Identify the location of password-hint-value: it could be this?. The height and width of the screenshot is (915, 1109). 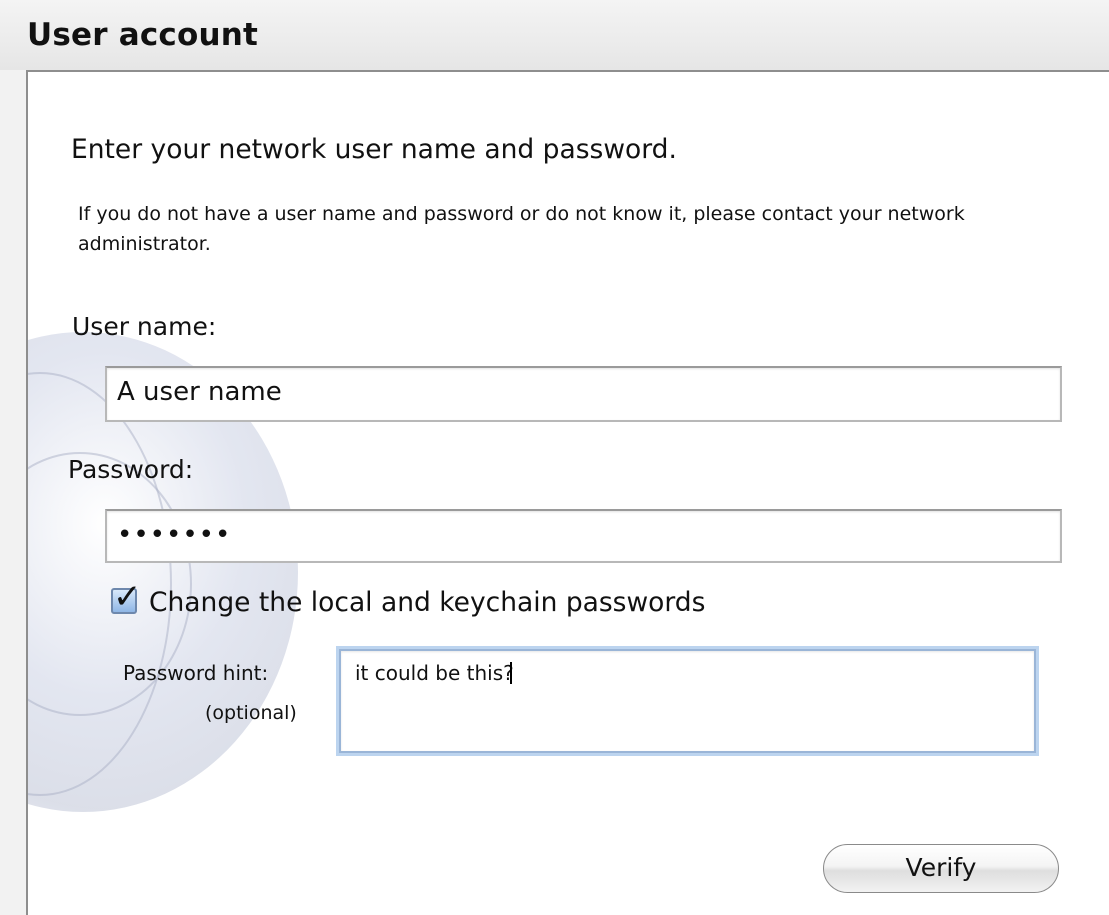
(434, 673).